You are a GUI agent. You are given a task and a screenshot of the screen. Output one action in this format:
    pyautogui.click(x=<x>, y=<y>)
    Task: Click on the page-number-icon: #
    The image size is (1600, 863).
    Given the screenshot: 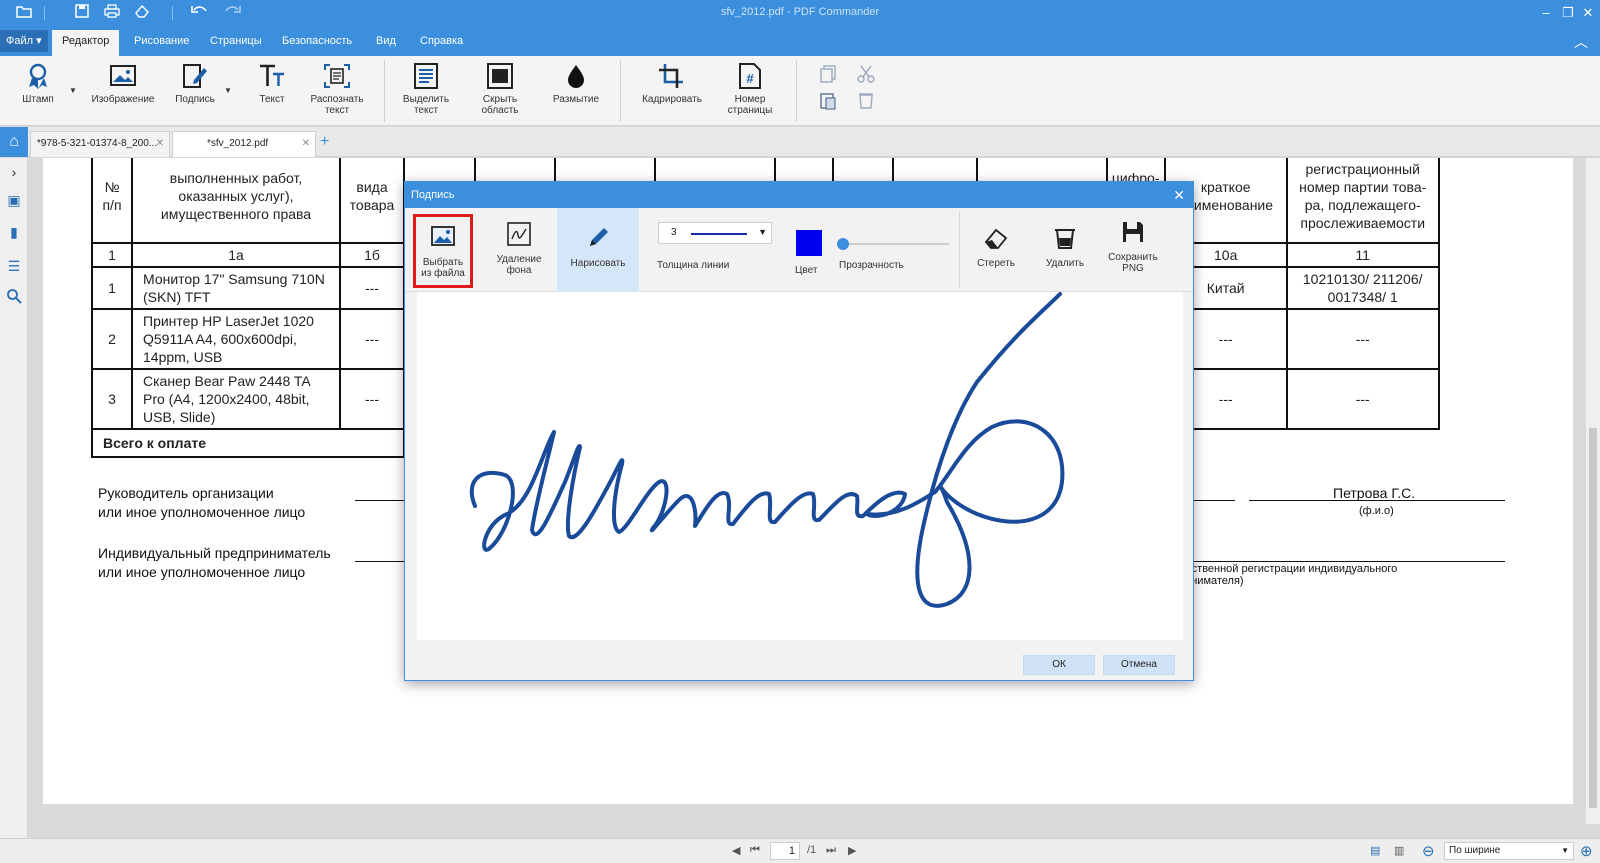 What is the action you would take?
    pyautogui.click(x=750, y=76)
    